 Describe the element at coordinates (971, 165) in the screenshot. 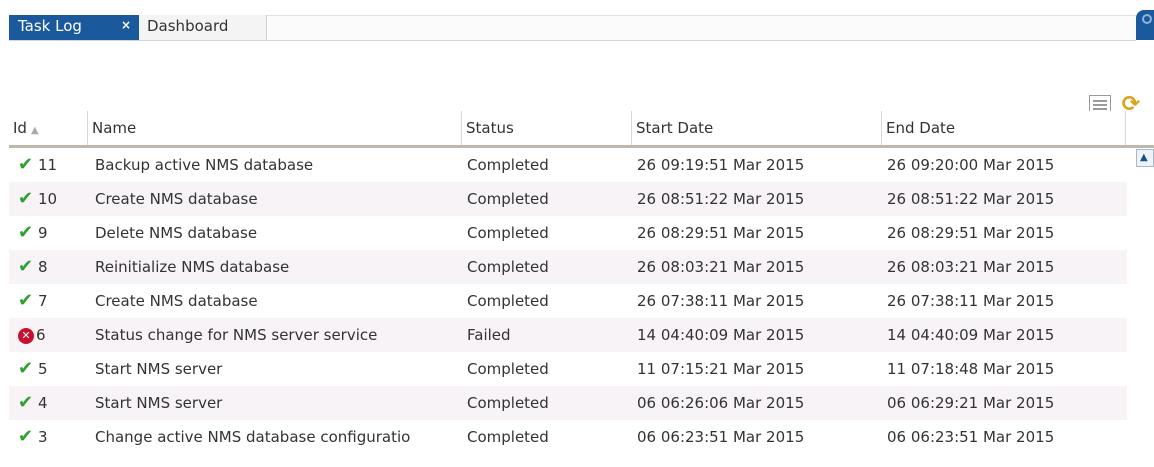

I see `cell-end-date: 26 09:20:00 Mar 2015` at that location.